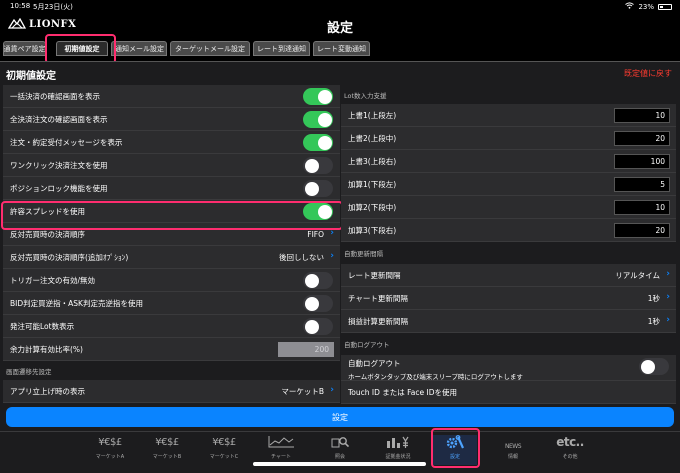 The height and width of the screenshot is (473, 680). What do you see at coordinates (508, 298) in the screenshot?
I see `update-row-chart: チャート更新間隔 1秒 ›` at bounding box center [508, 298].